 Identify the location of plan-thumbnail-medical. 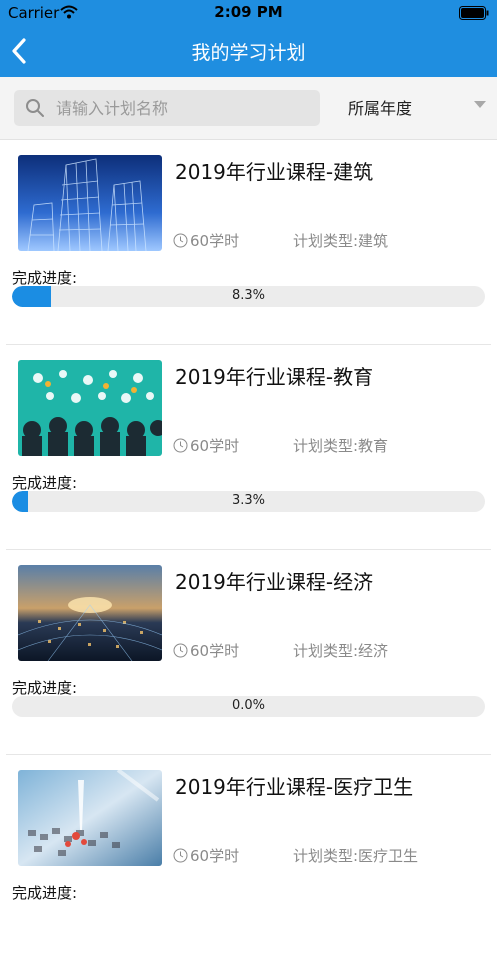
(90, 818).